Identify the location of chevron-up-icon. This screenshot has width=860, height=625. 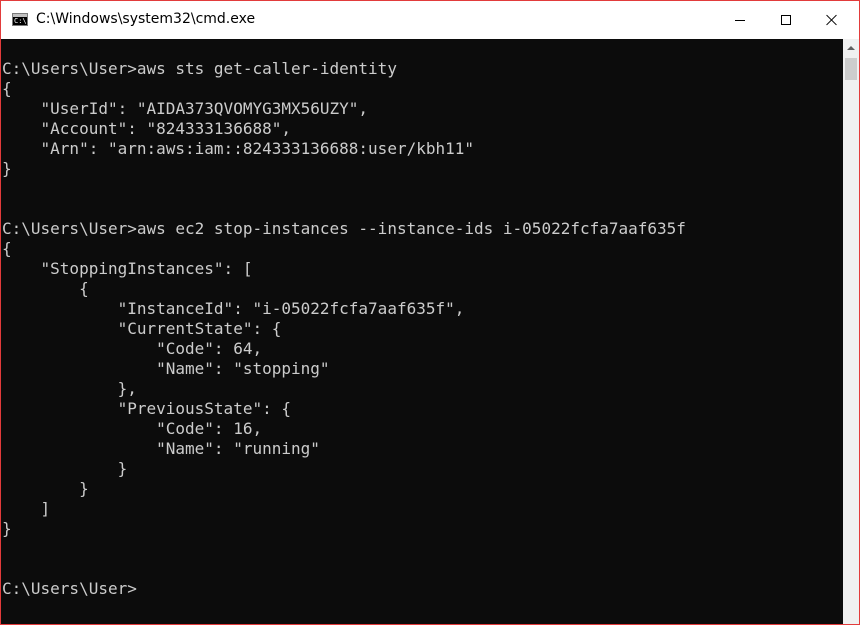
(851, 47).